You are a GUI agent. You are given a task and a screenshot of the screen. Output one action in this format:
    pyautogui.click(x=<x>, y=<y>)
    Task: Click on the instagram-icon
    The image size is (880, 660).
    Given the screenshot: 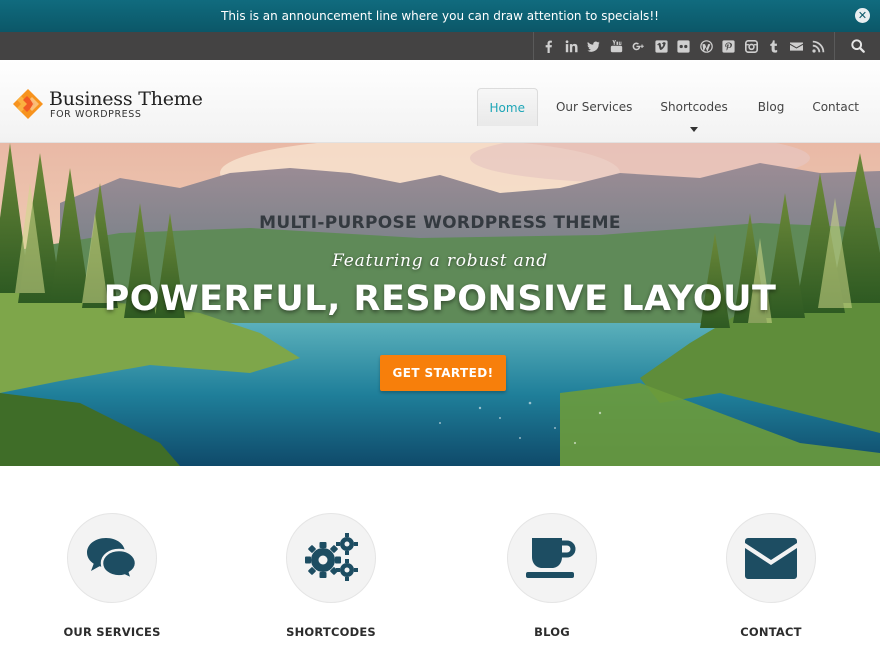 What is the action you would take?
    pyautogui.click(x=751, y=46)
    